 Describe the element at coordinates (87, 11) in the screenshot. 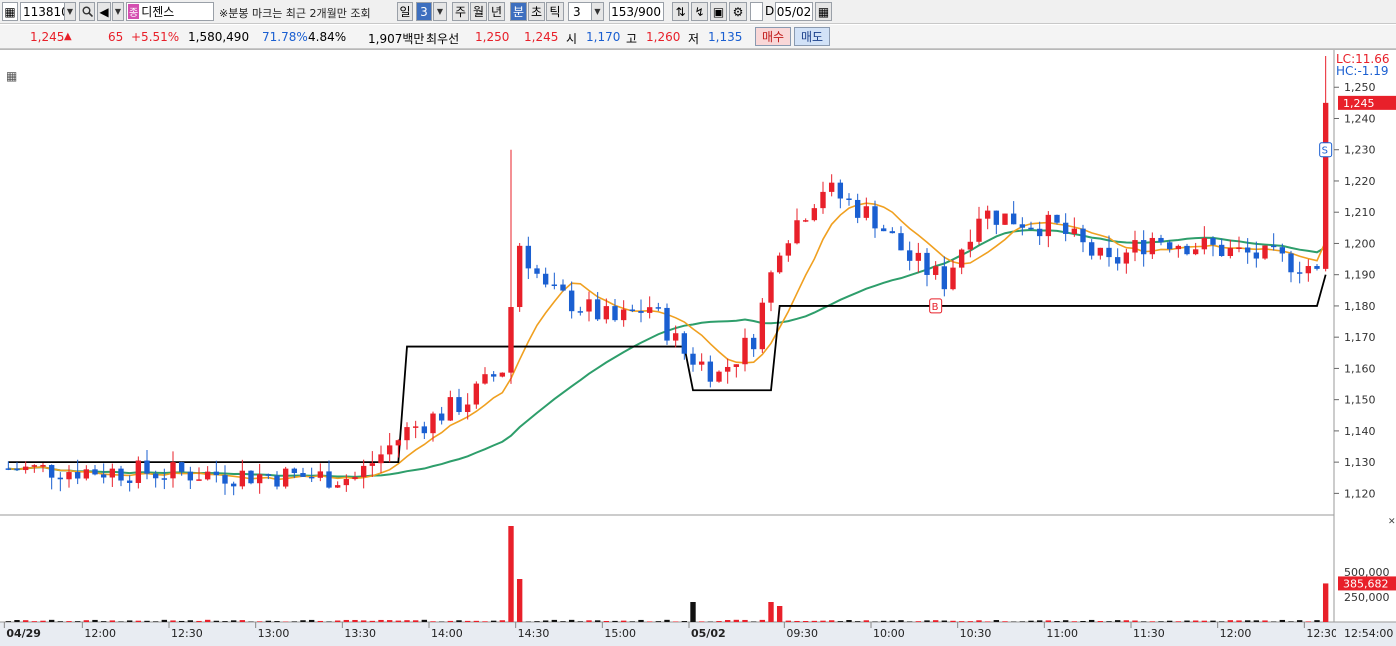

I see `search-icon` at that location.